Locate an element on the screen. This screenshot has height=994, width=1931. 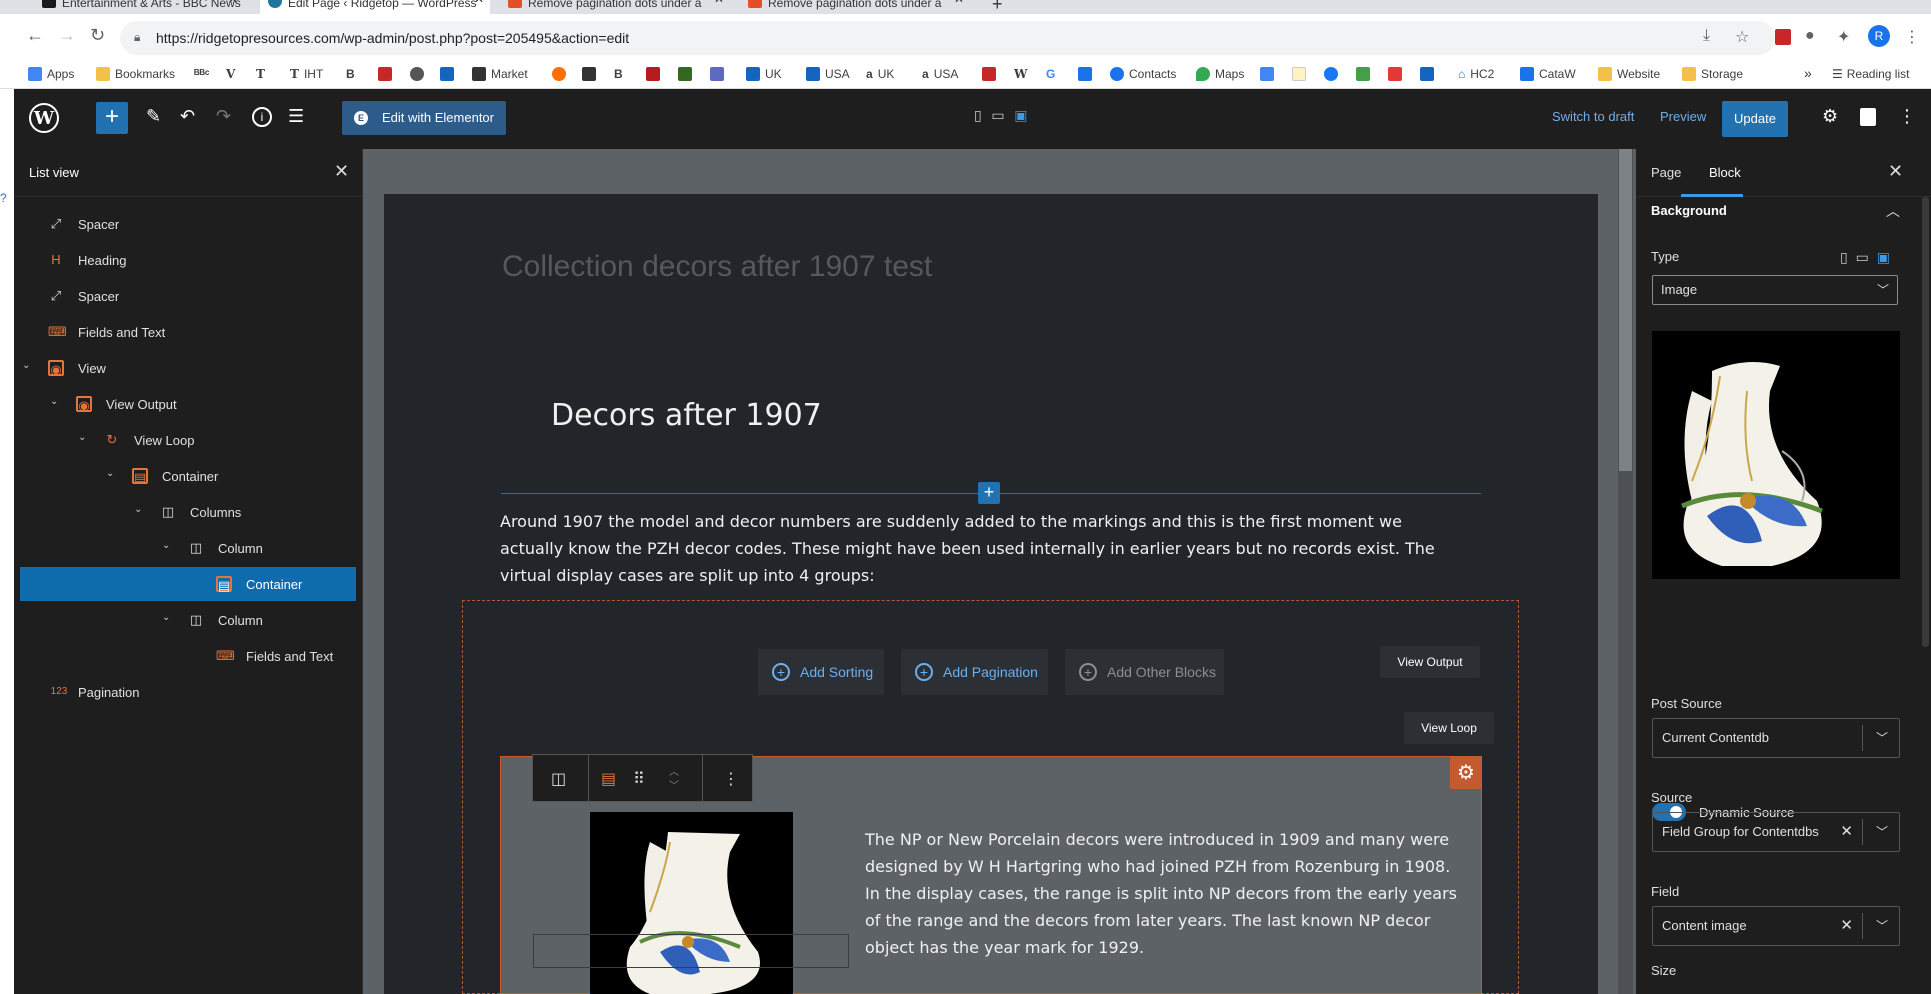
list-view-item: ⤢ Spacer is located at coordinates (188, 296).